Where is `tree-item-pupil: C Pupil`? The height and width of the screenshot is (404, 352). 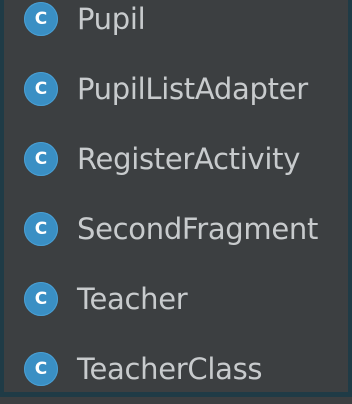 tree-item-pupil: C Pupil is located at coordinates (187, 27).